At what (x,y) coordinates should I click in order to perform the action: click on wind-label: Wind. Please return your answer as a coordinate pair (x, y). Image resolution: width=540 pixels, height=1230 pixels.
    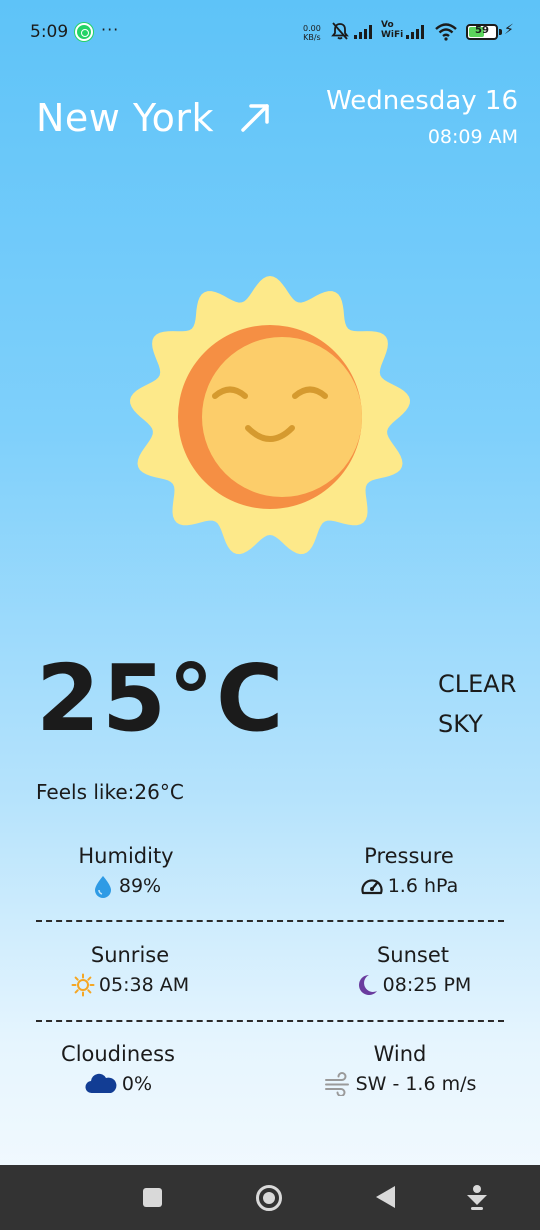
    Looking at the image, I should click on (400, 1054).